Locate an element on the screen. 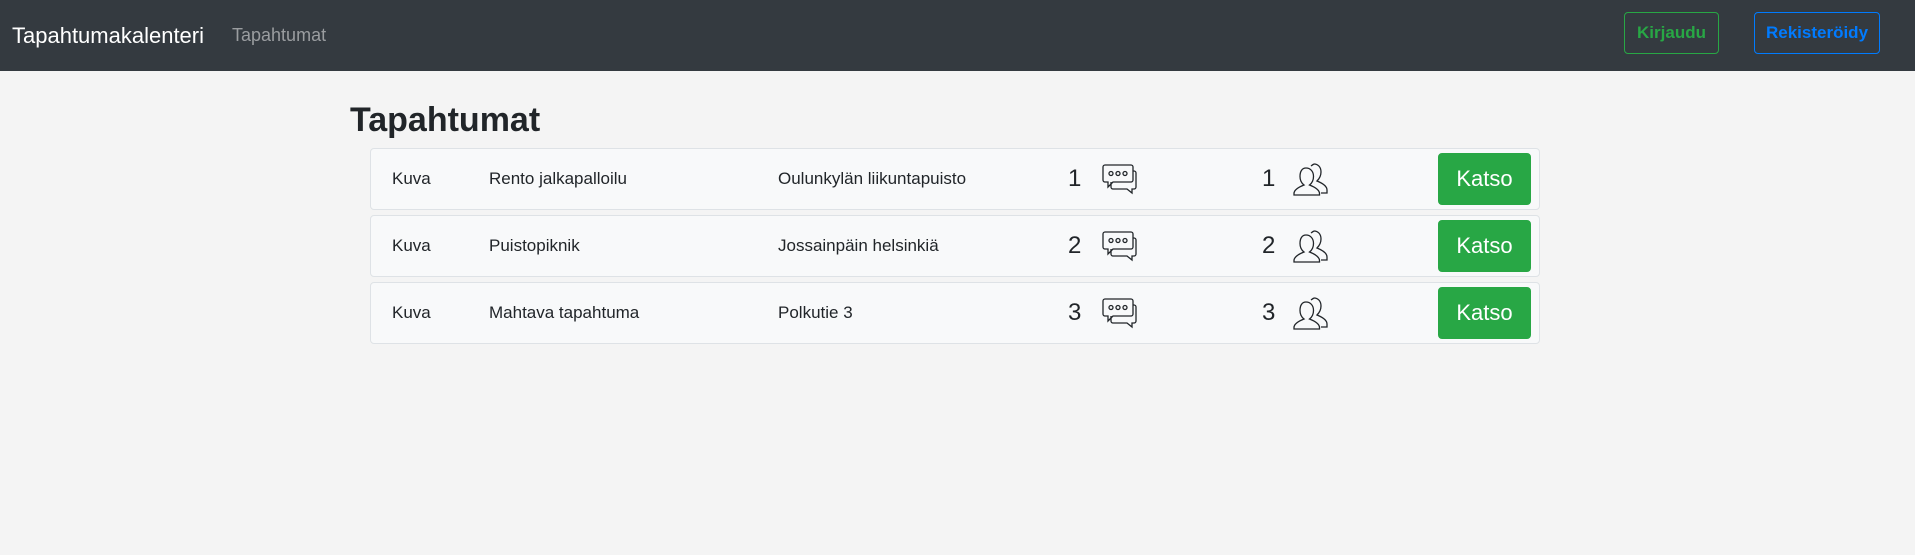 The image size is (1915, 555). participant-count: 1 is located at coordinates (1269, 178).